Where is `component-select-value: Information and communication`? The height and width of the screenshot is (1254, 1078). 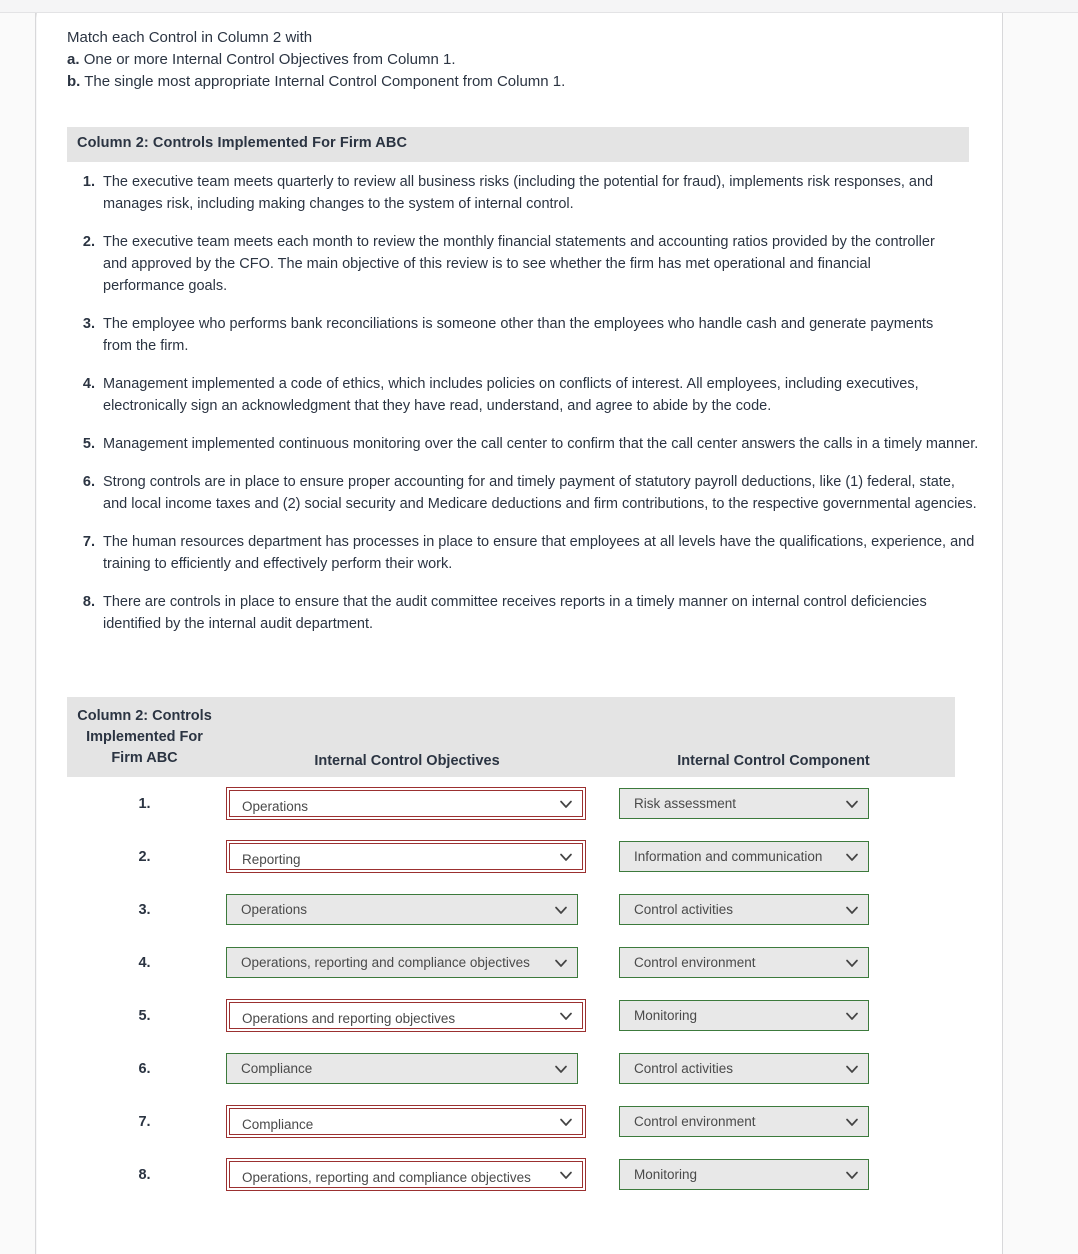
component-select-value: Information and communication is located at coordinates (728, 856).